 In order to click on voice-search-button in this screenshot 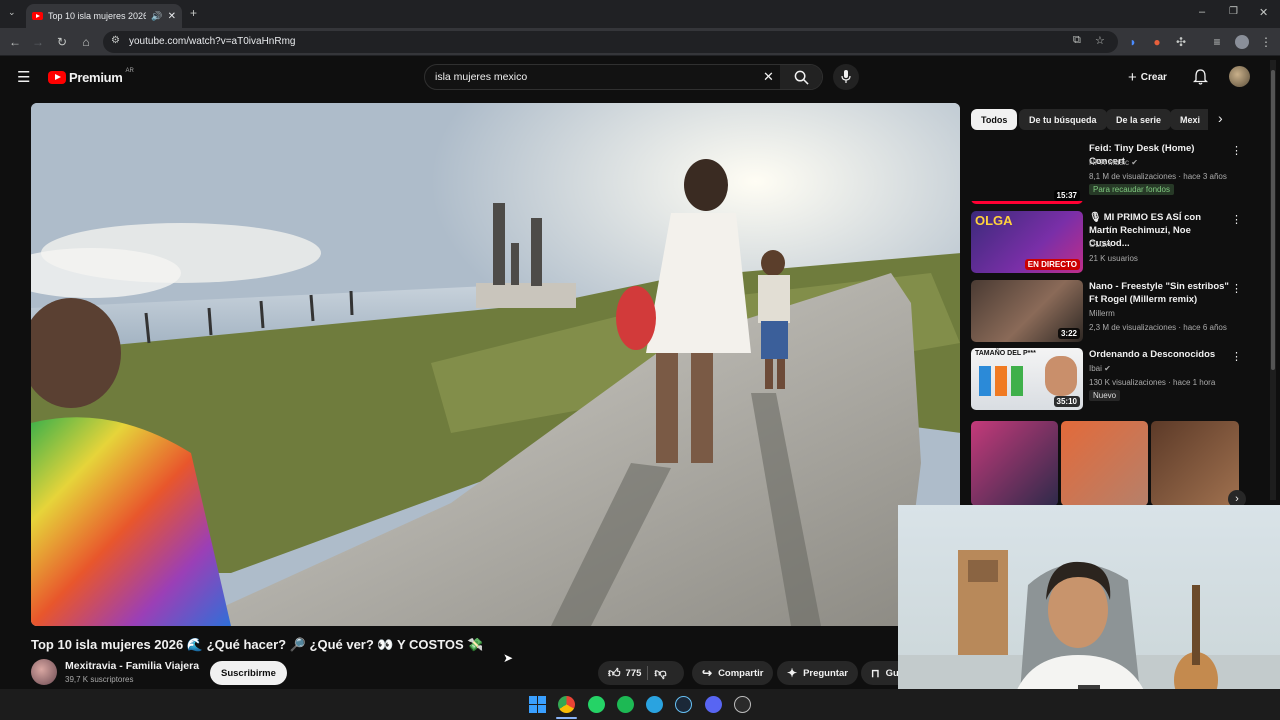, I will do `click(846, 77)`.